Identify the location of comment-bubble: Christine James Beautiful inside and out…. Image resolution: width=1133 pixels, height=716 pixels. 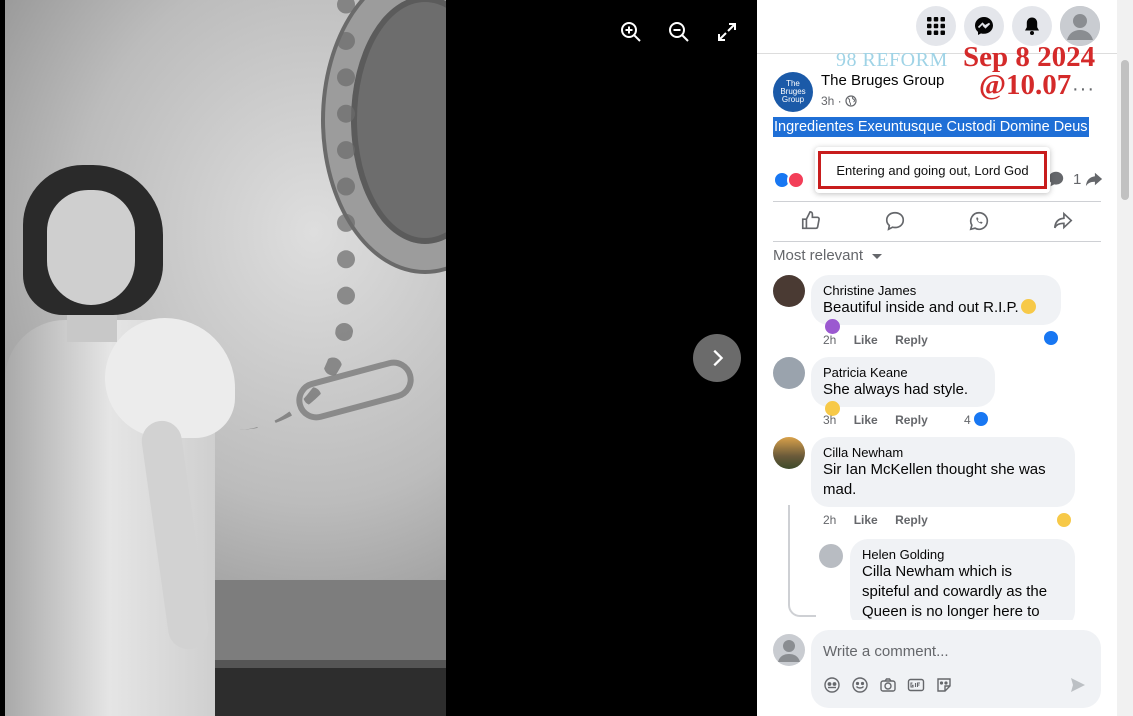
(936, 304).